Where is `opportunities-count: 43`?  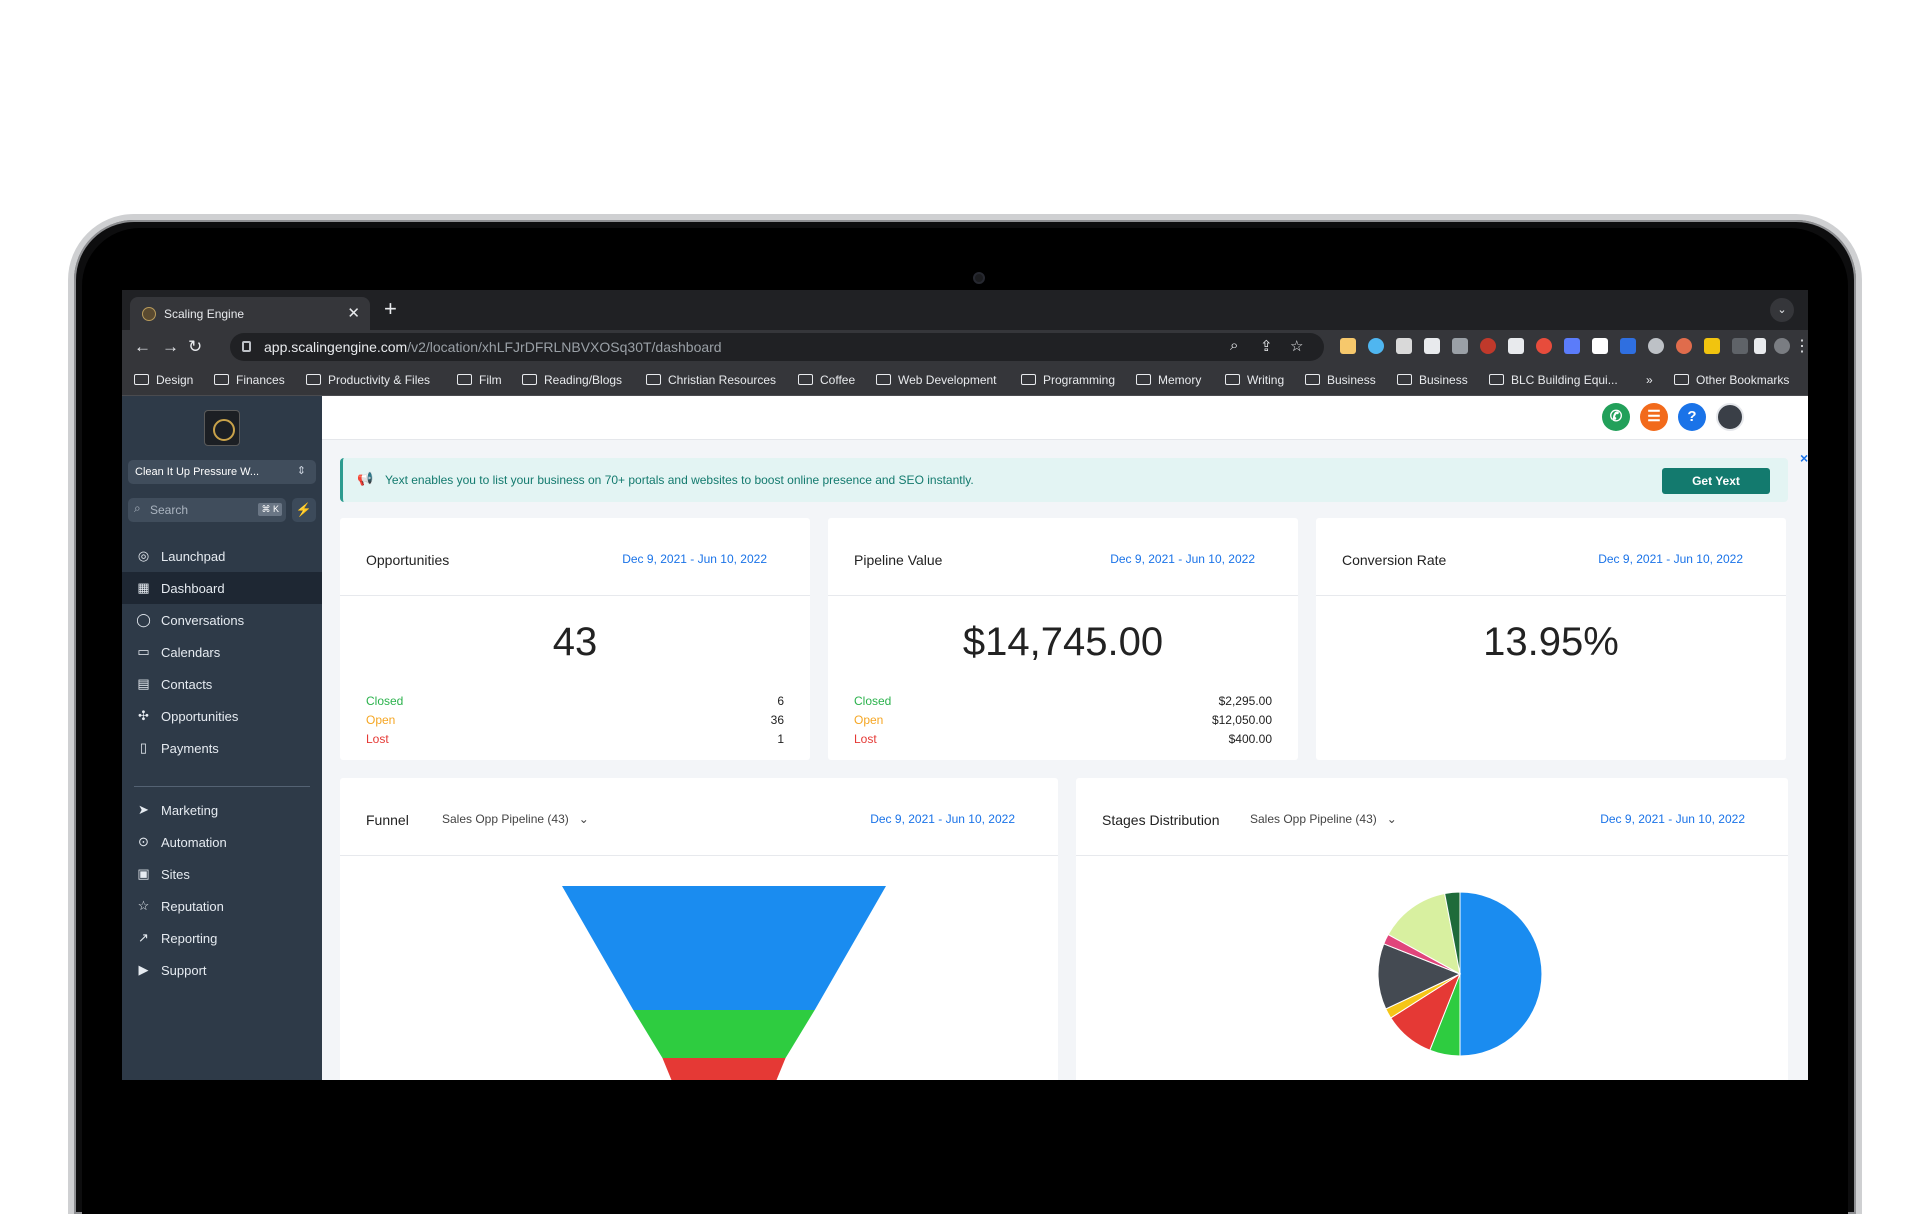 opportunities-count: 43 is located at coordinates (575, 642).